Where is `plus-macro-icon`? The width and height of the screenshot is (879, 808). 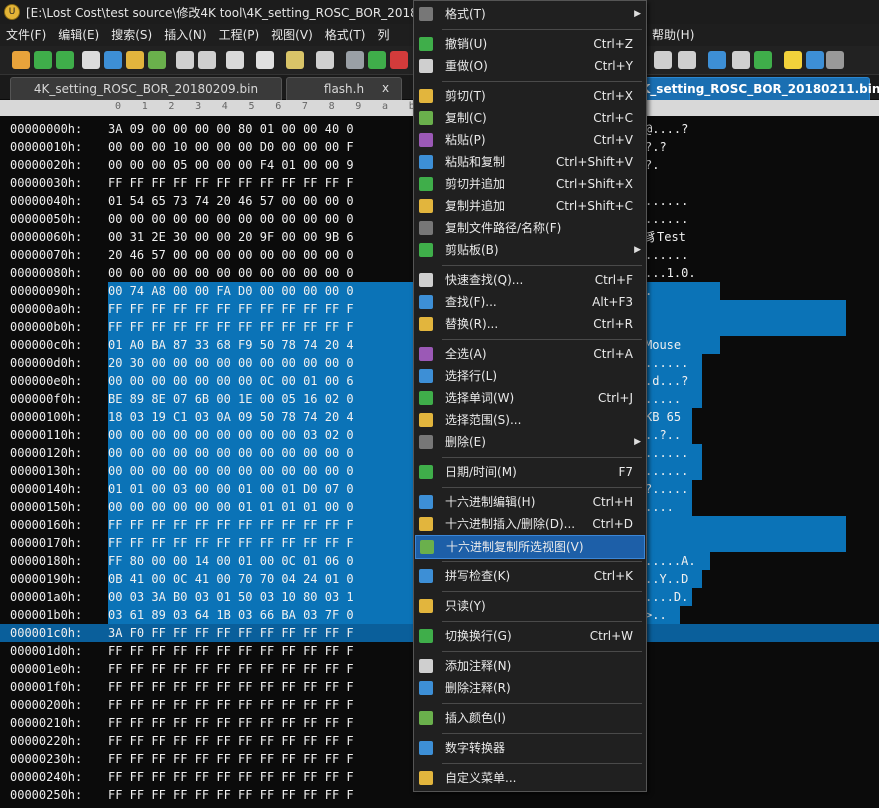 plus-macro-icon is located at coordinates (377, 60).